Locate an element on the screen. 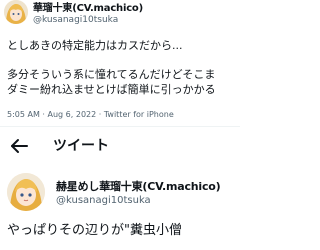  header-bar: ツイート is located at coordinates (120, 146).